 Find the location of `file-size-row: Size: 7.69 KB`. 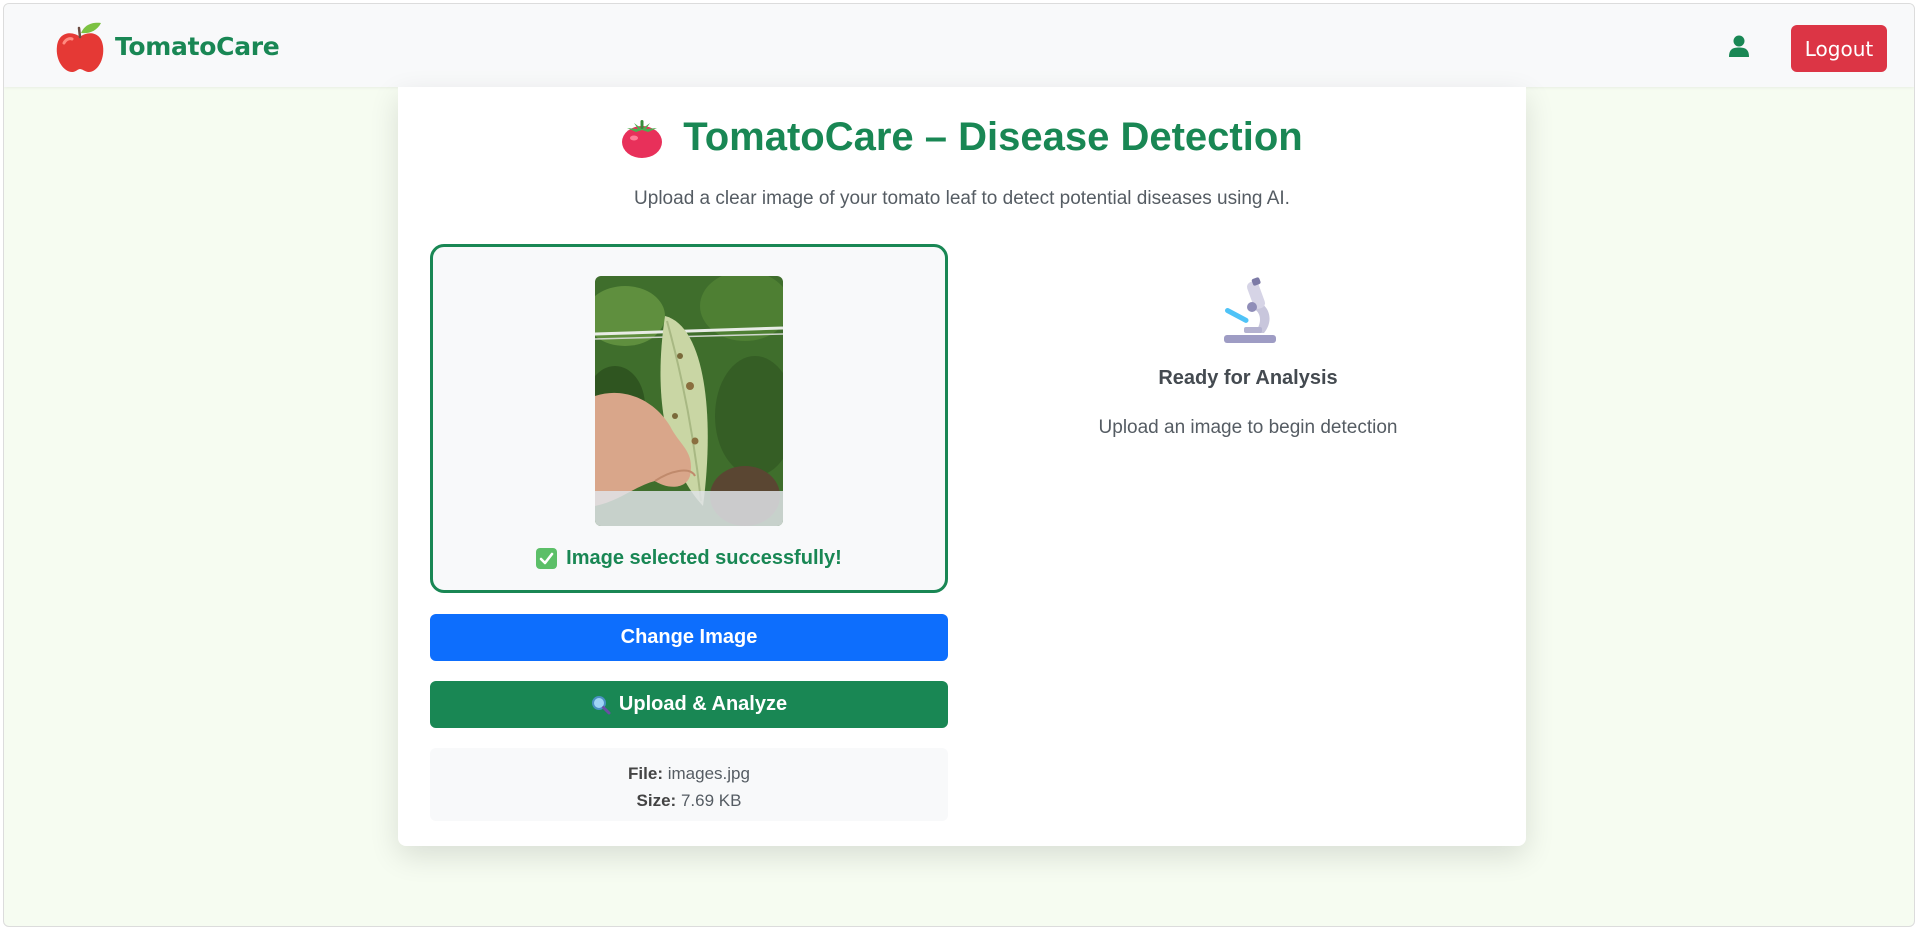

file-size-row: Size: 7.69 KB is located at coordinates (689, 800).